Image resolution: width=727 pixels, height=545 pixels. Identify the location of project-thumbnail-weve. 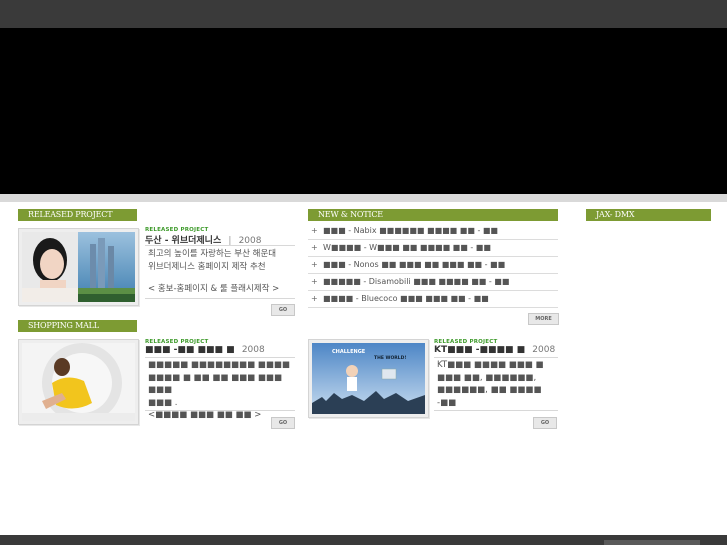
(78, 267).